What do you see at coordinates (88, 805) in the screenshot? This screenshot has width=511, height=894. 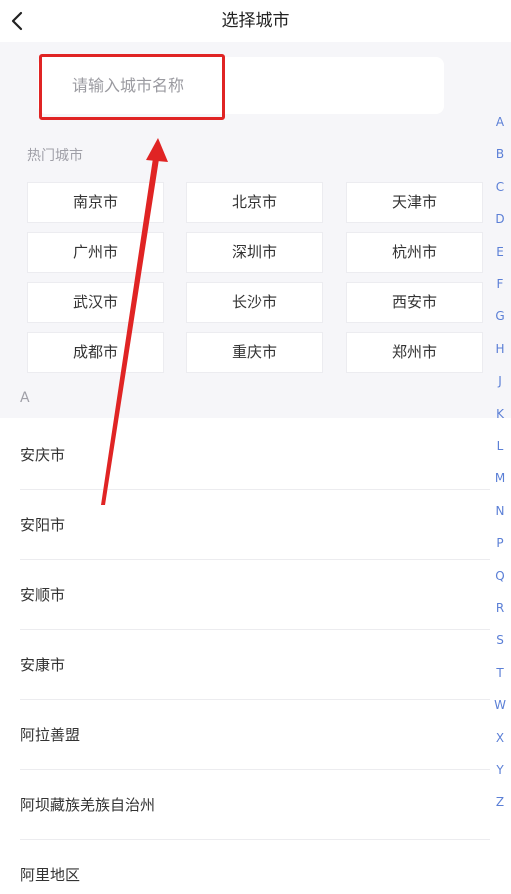 I see `city-list-item-label: 阿坝藏族羌族自治州` at bounding box center [88, 805].